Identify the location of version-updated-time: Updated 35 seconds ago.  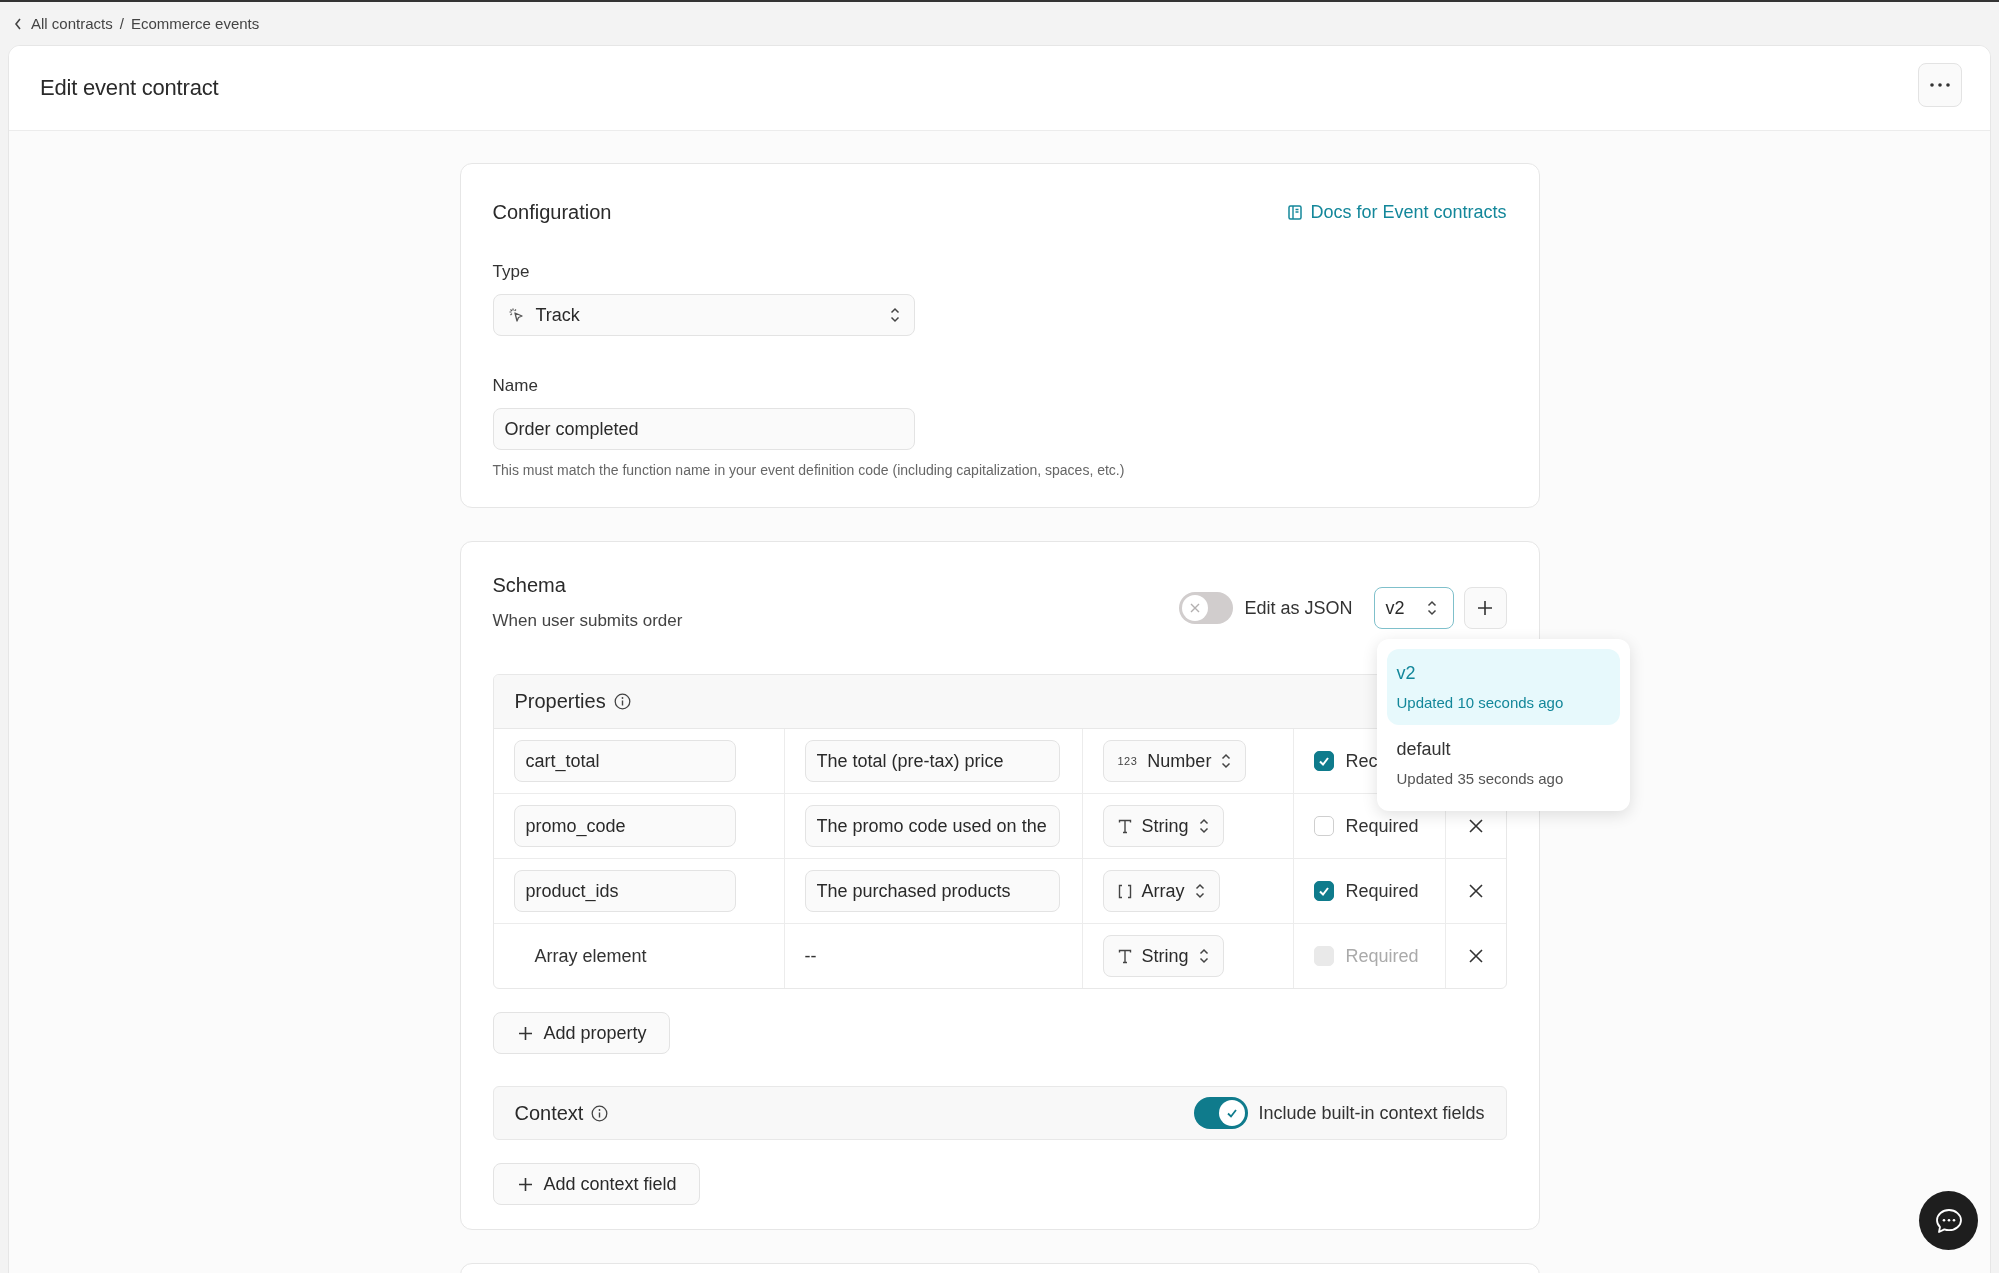
(1480, 778).